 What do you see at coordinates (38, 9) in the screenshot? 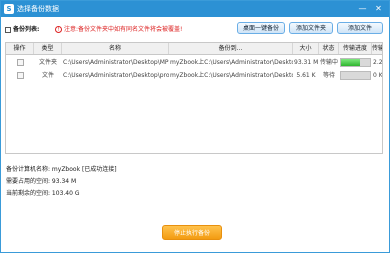
I see `window-title: 选择备份数据` at bounding box center [38, 9].